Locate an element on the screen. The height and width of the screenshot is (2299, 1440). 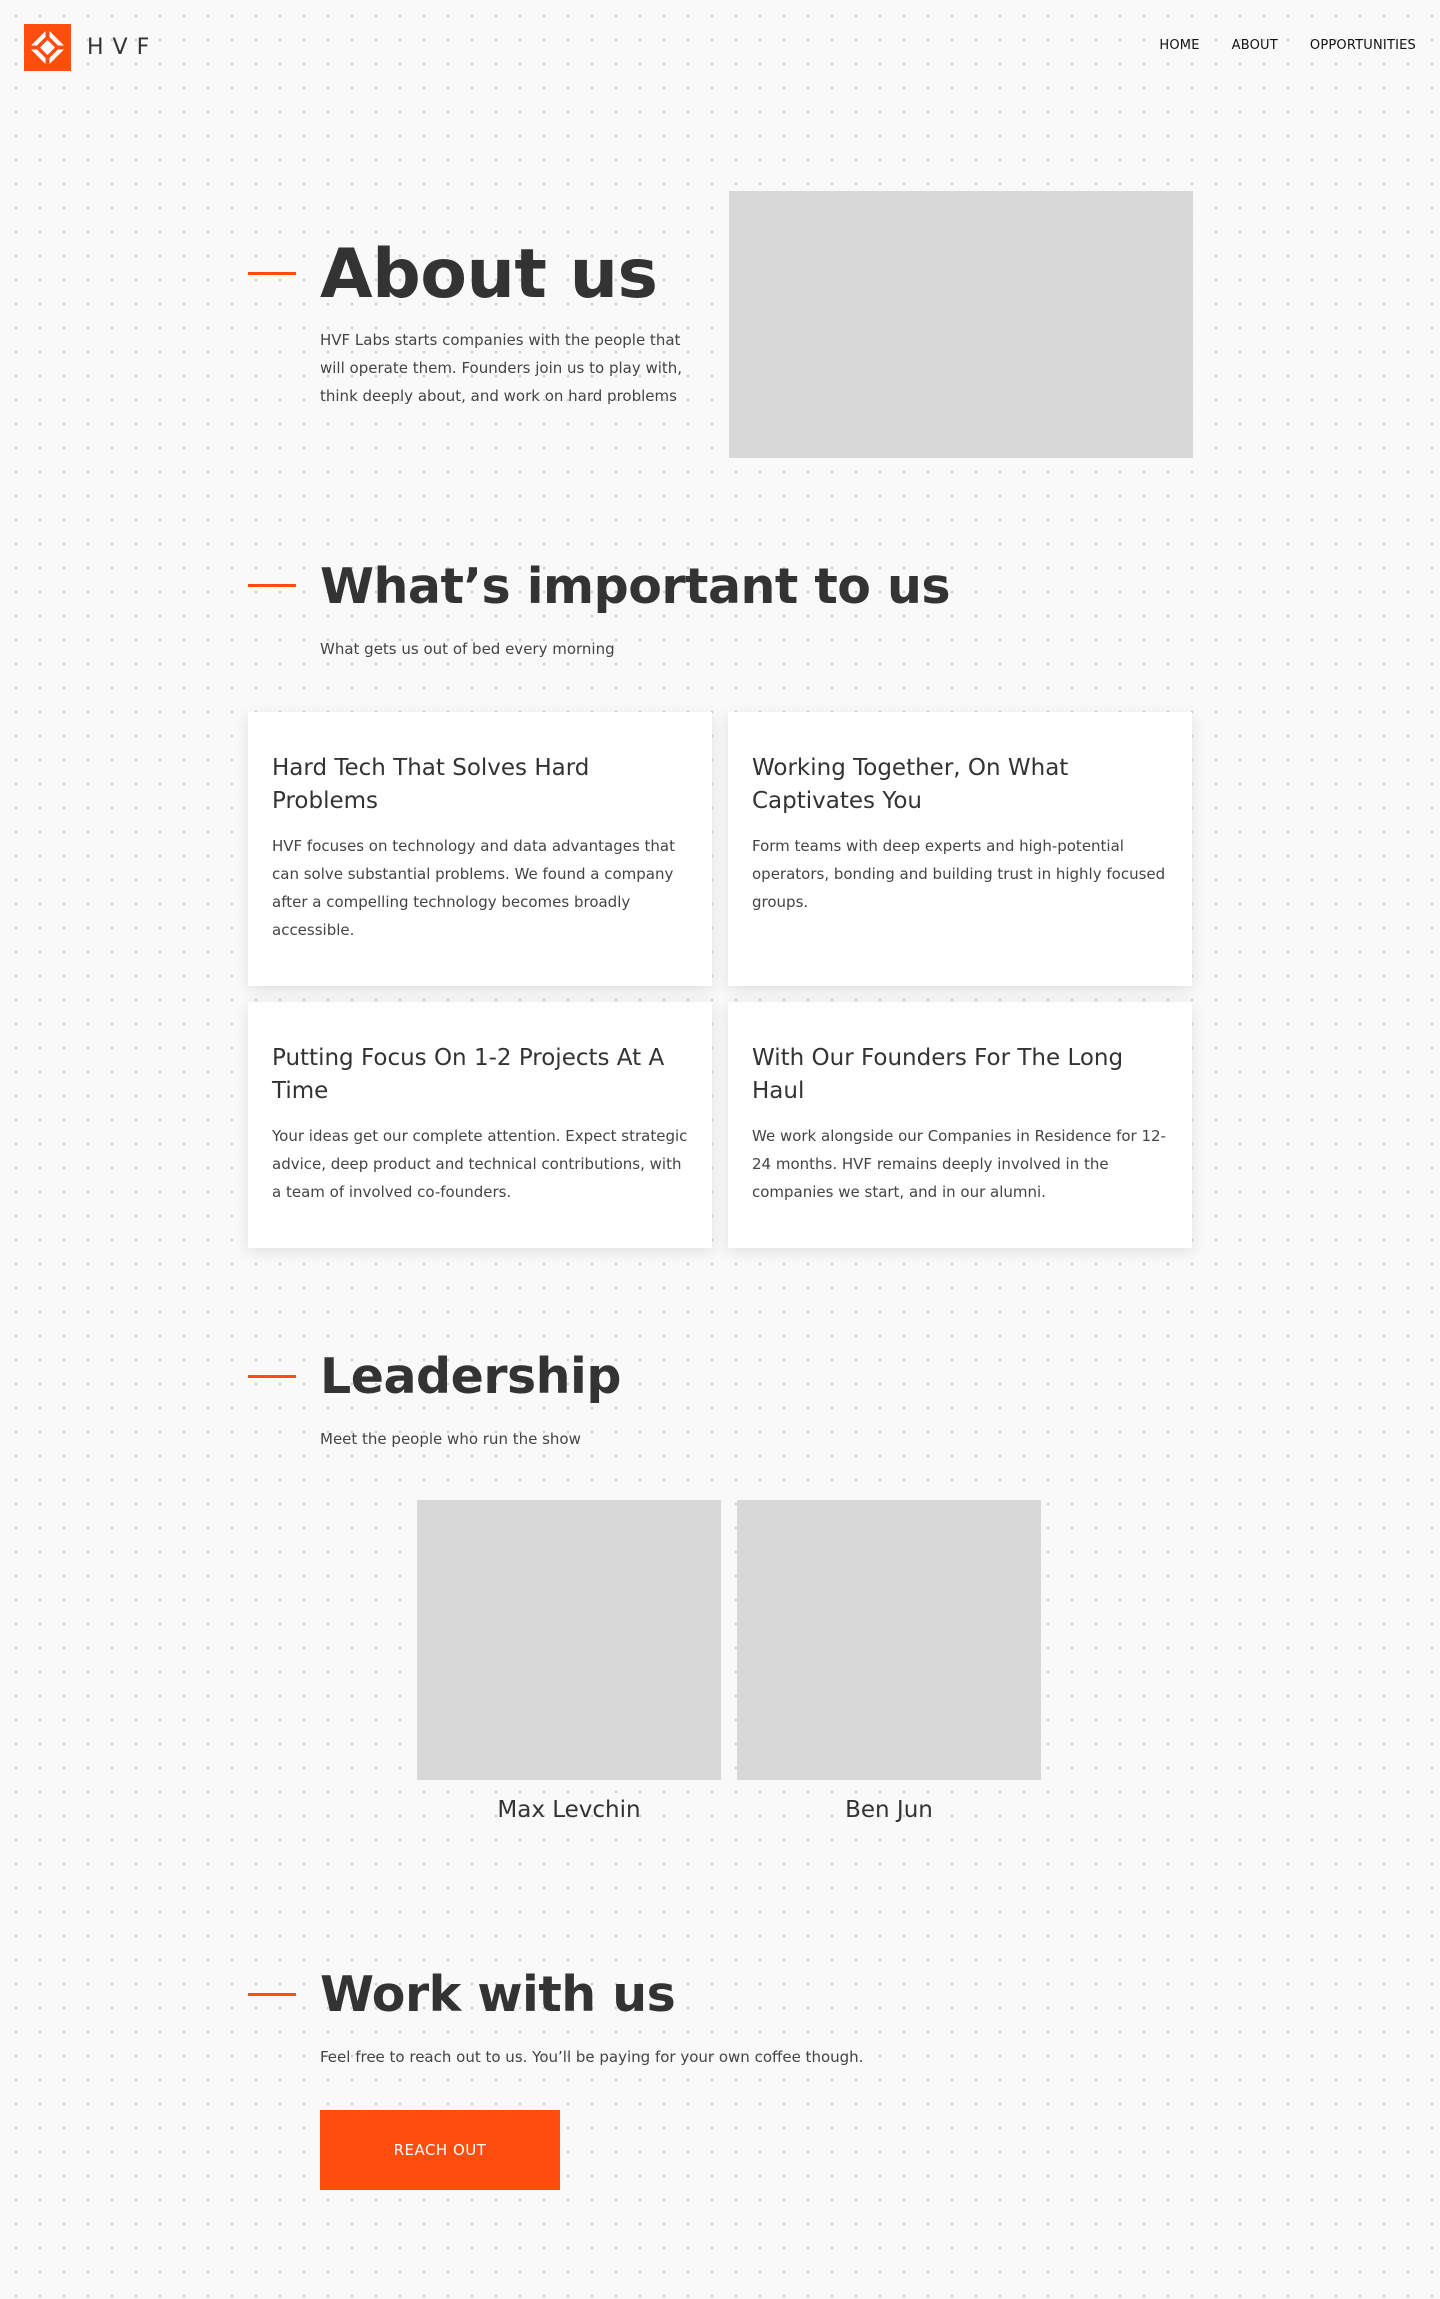
reach-out-button: REACH OUT is located at coordinates (440, 2150).